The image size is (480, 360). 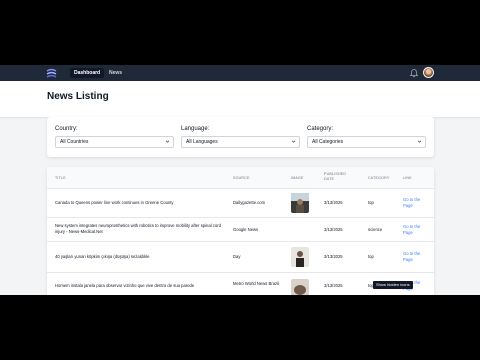 I want to click on tooltip: Show hidden icons, so click(x=393, y=285).